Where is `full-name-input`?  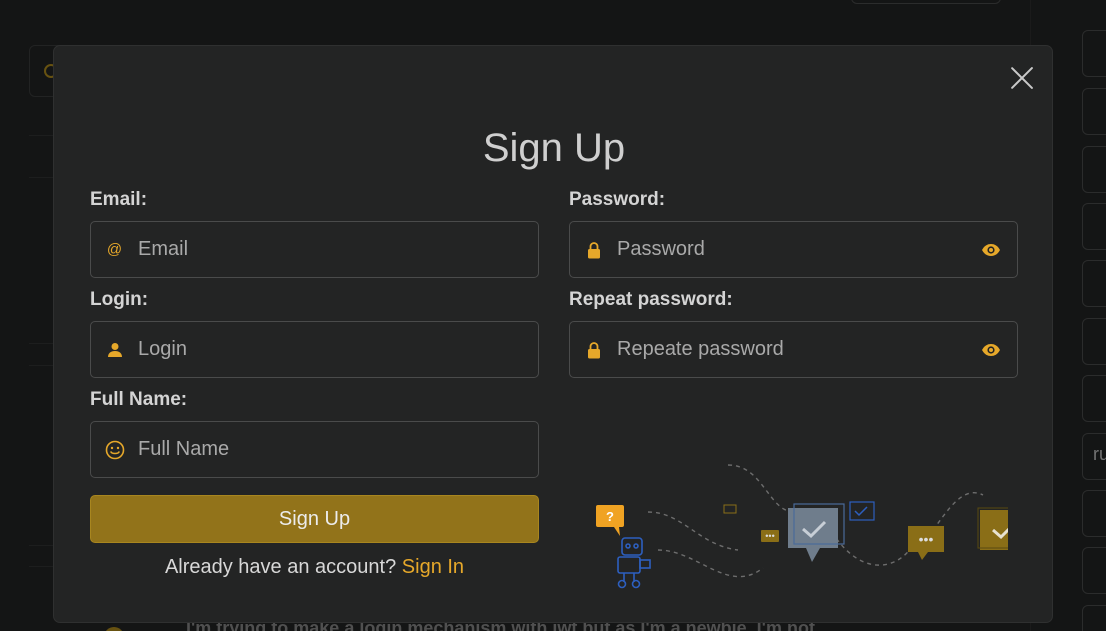 full-name-input is located at coordinates (338, 449).